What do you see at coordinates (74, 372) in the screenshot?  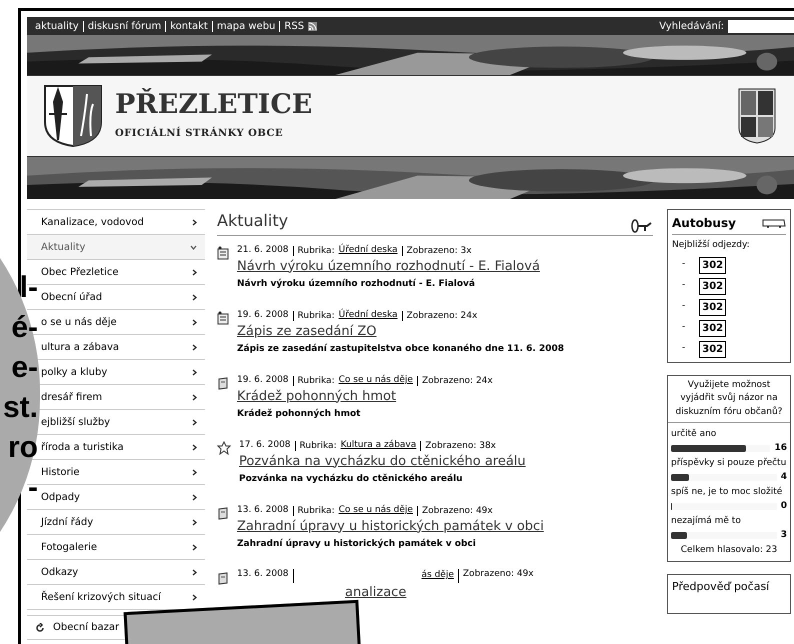 I see `menu-link: polky a kluby` at bounding box center [74, 372].